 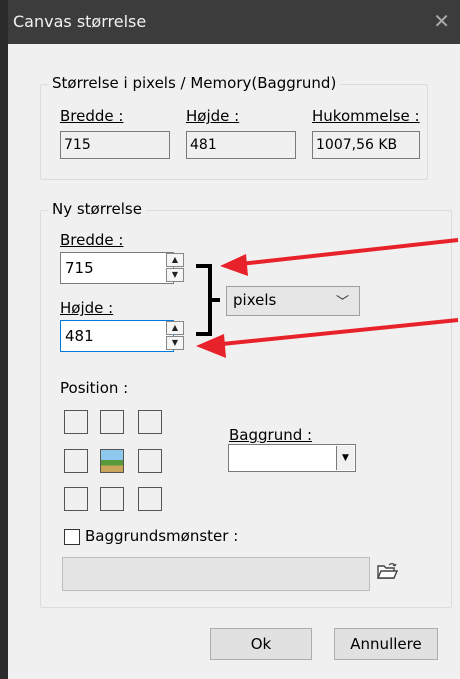 I want to click on new-height-label: Højde :, so click(x=87, y=308).